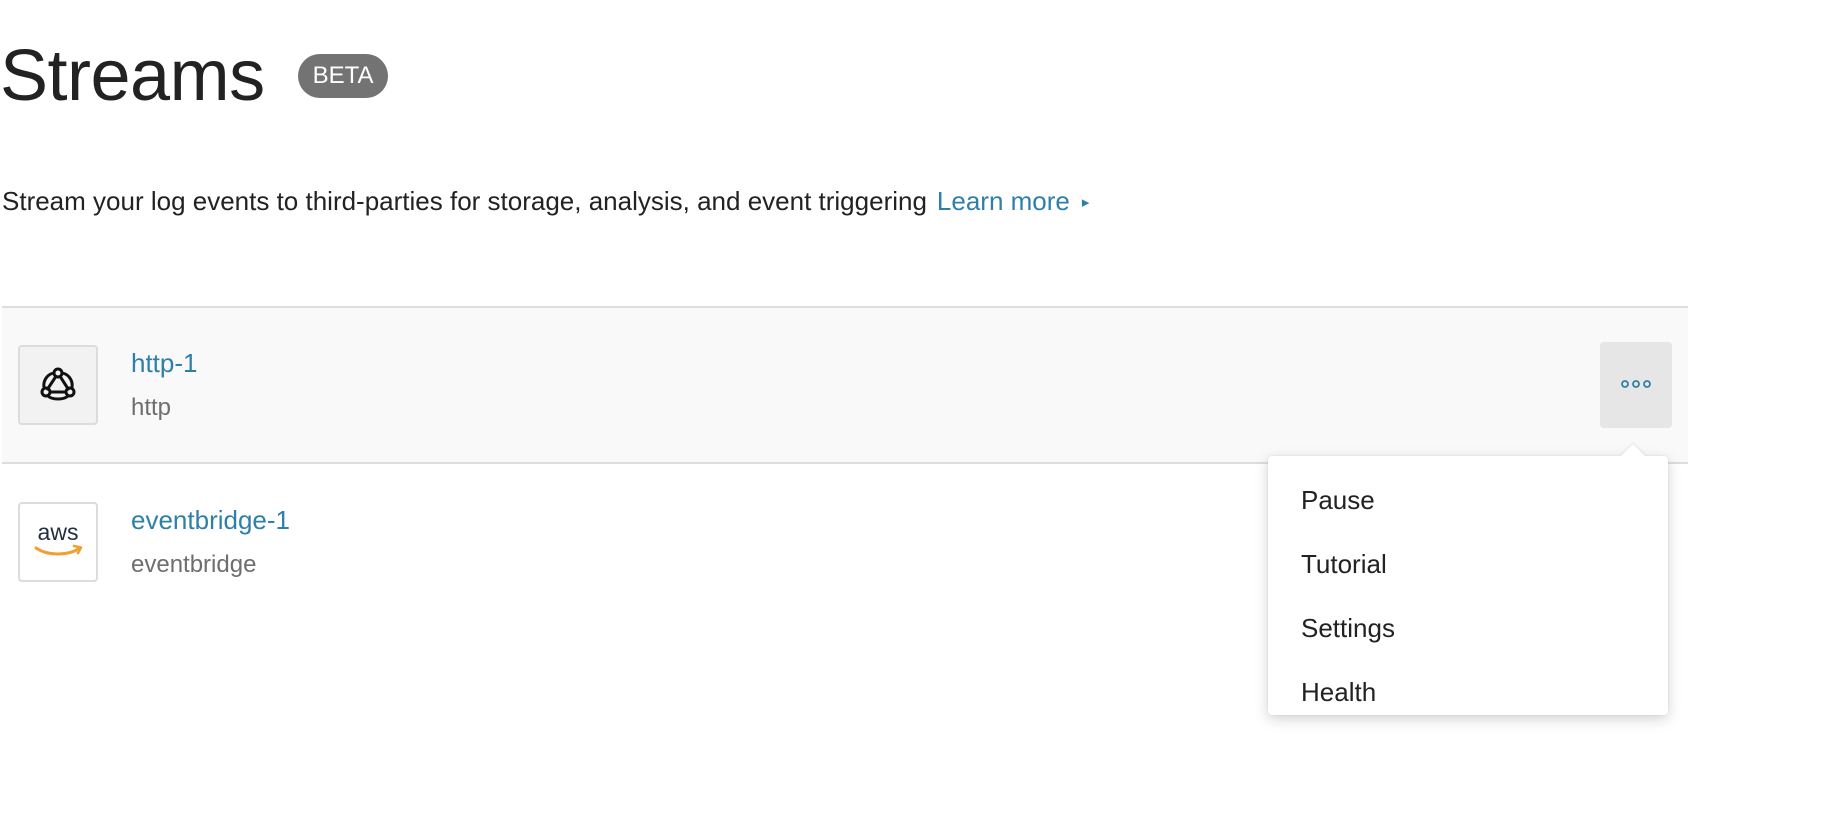 This screenshot has width=1834, height=816. I want to click on more-options-button, so click(1636, 385).